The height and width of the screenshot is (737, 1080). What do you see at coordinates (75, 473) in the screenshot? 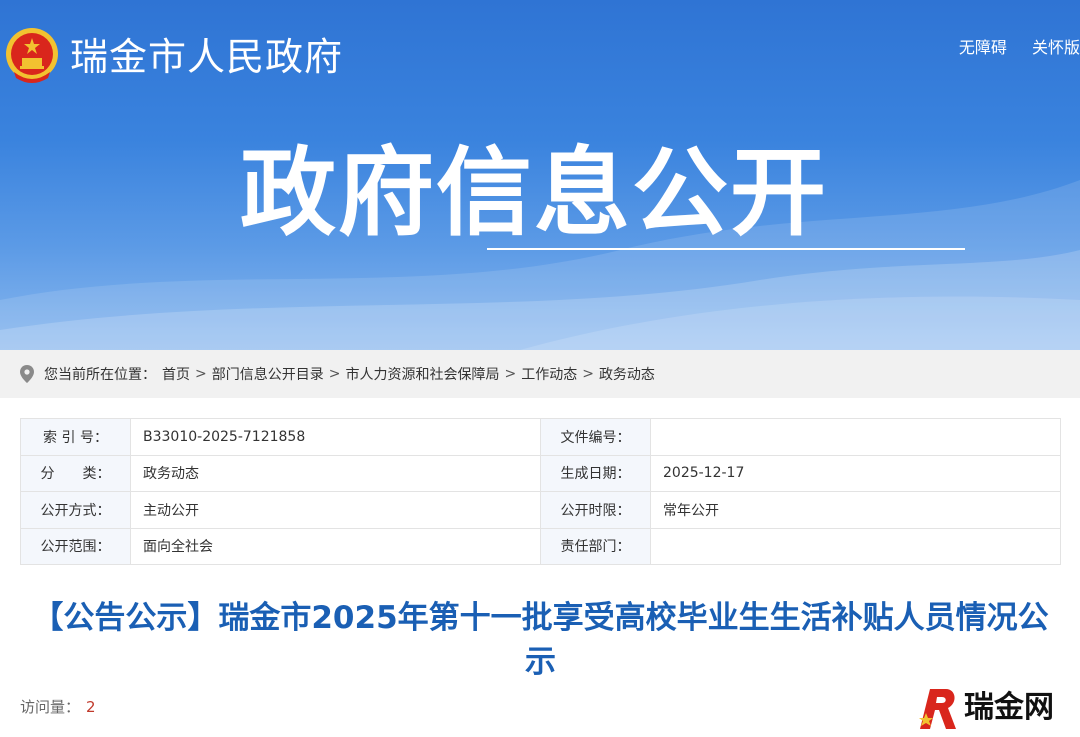
I see `category-label: 分 类：` at bounding box center [75, 473].